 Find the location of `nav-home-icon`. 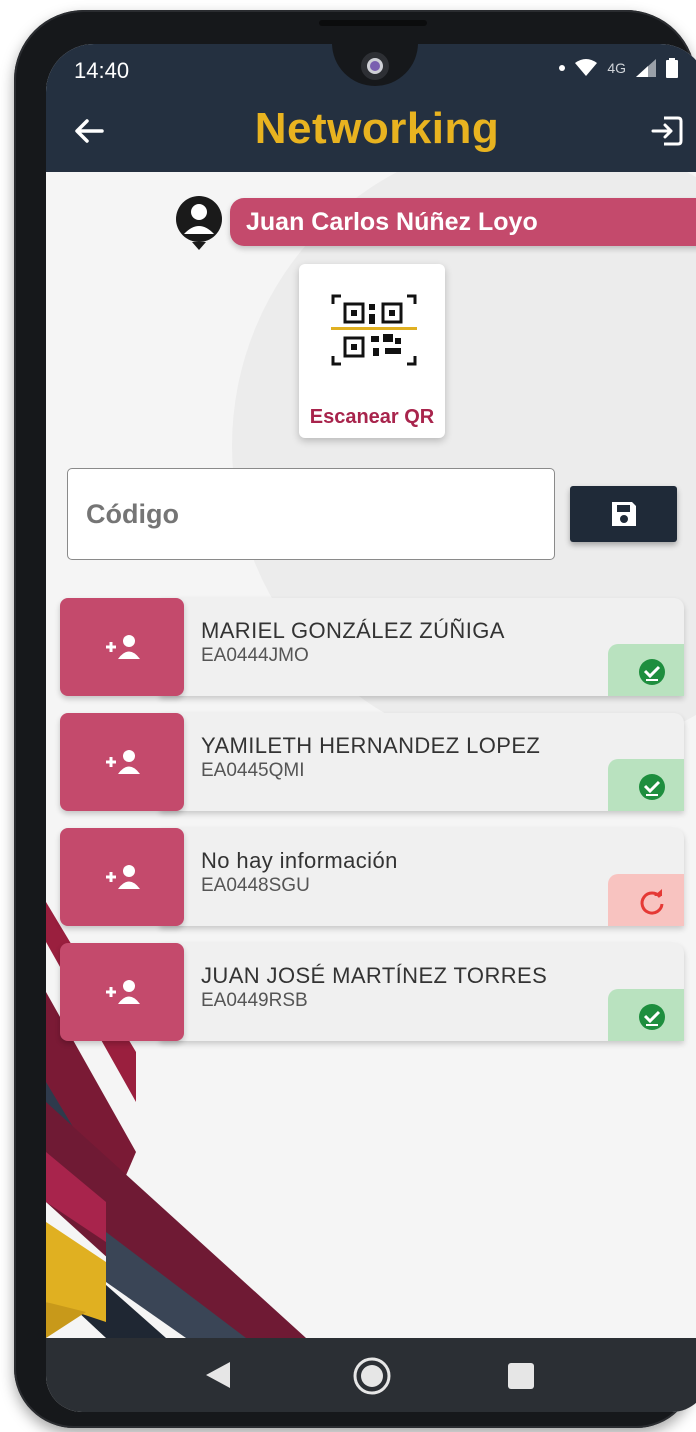

nav-home-icon is located at coordinates (372, 1376).